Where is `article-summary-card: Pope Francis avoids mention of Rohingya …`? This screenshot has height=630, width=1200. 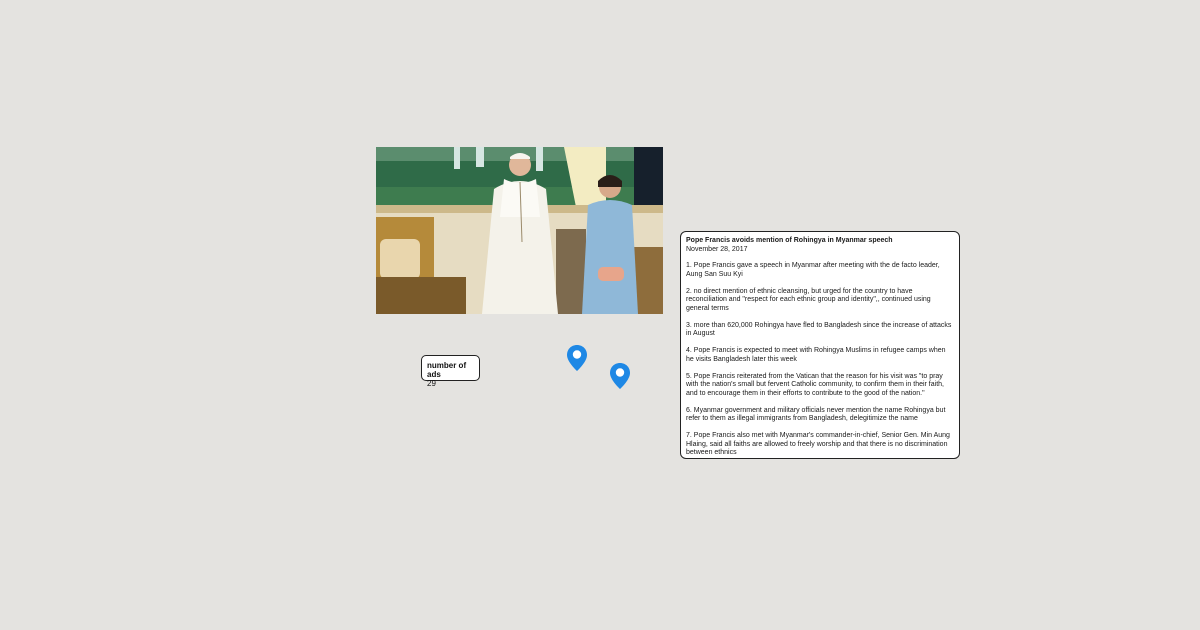 article-summary-card: Pope Francis avoids mention of Rohingya … is located at coordinates (820, 345).